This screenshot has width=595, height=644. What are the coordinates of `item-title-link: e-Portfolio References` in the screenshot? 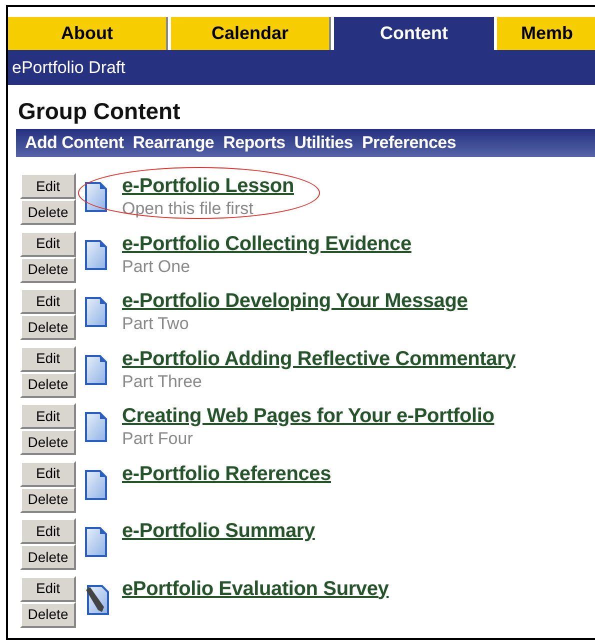 It's located at (226, 473).